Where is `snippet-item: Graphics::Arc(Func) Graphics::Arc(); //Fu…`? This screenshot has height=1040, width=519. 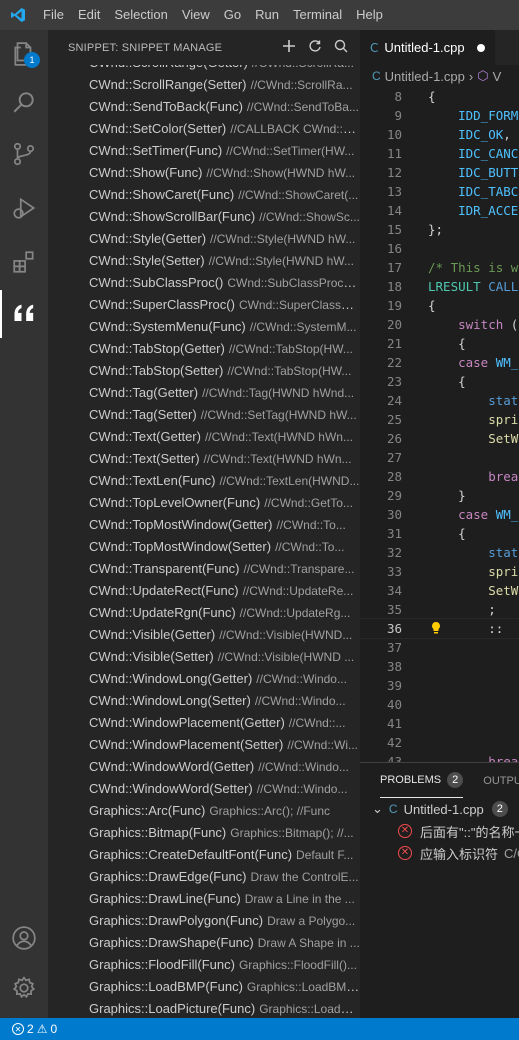 snippet-item: Graphics::Arc(Func) Graphics::Arc(); //Fu… is located at coordinates (204, 811).